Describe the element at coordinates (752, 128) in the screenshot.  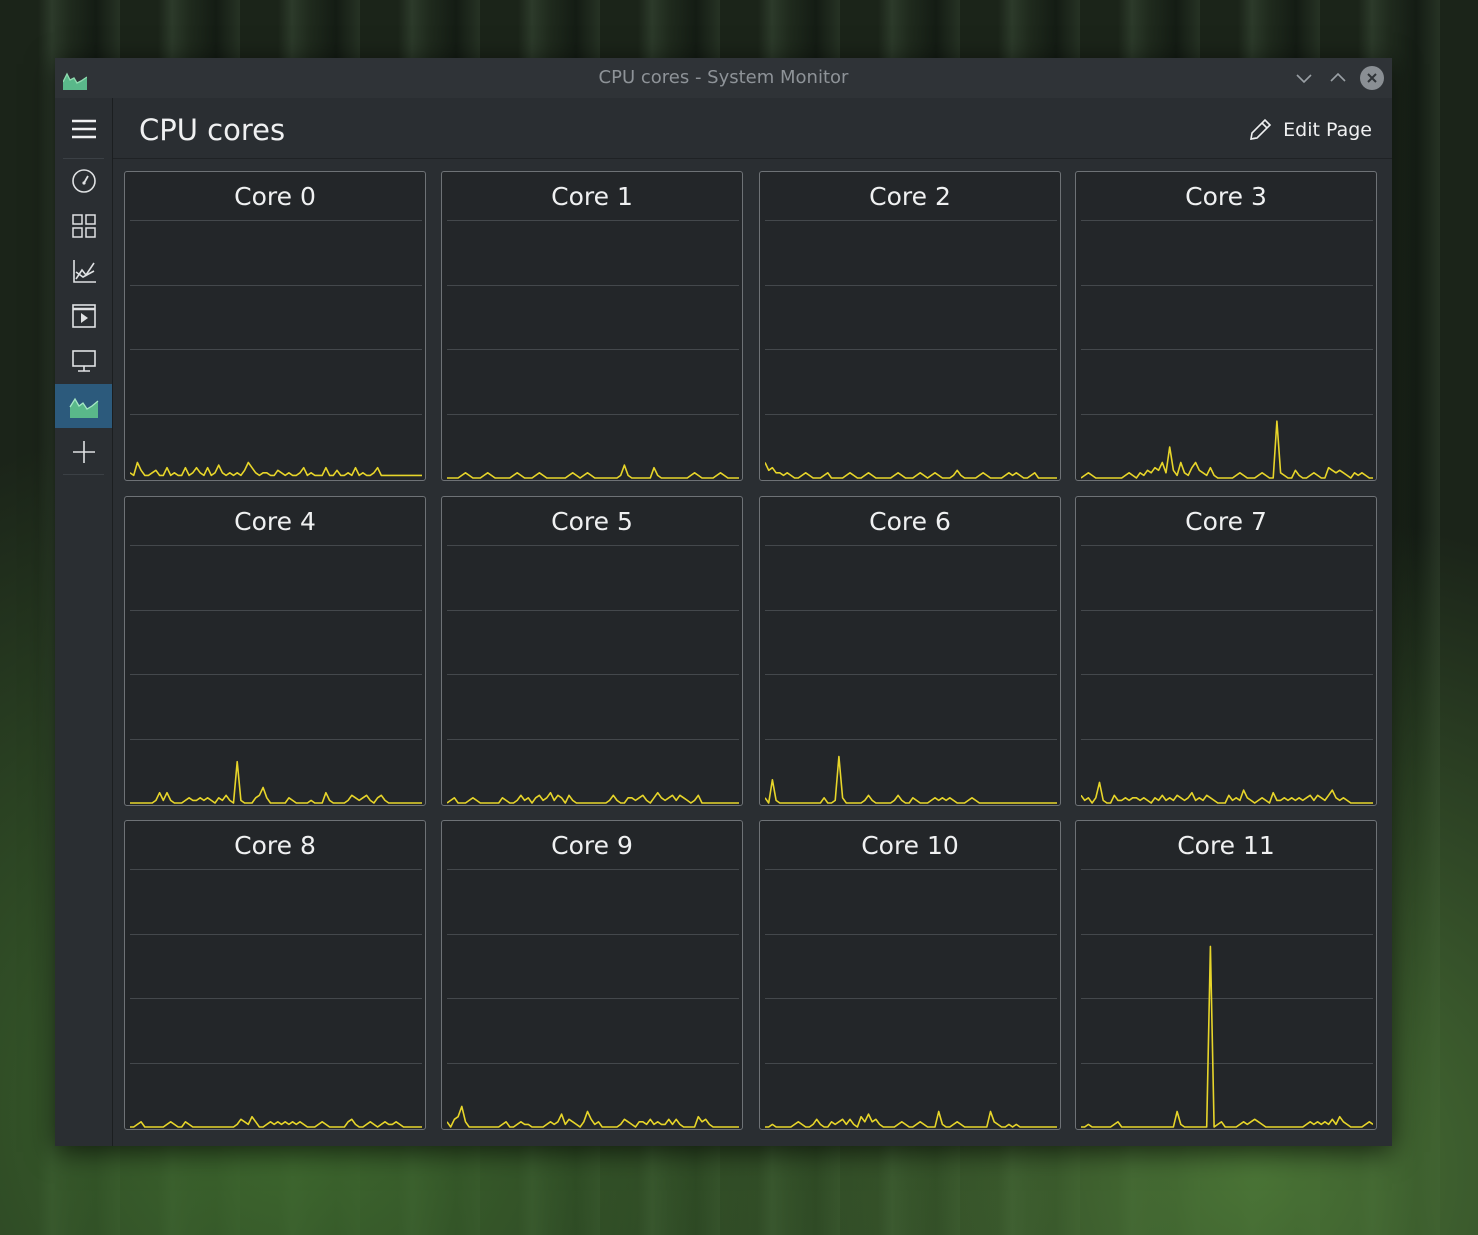
I see `page-header: CPU cores Edit Page` at that location.